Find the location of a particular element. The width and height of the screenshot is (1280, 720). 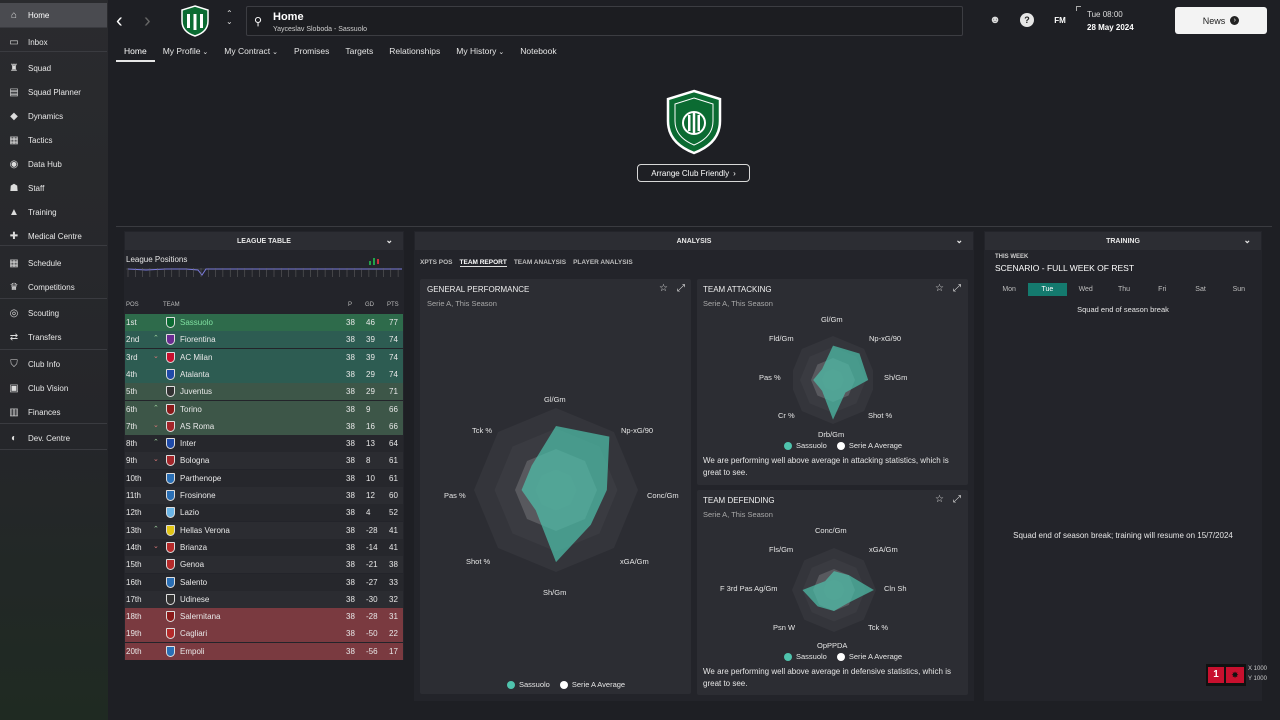

tab-my-contract: My Contract ⌄ is located at coordinates (251, 53).